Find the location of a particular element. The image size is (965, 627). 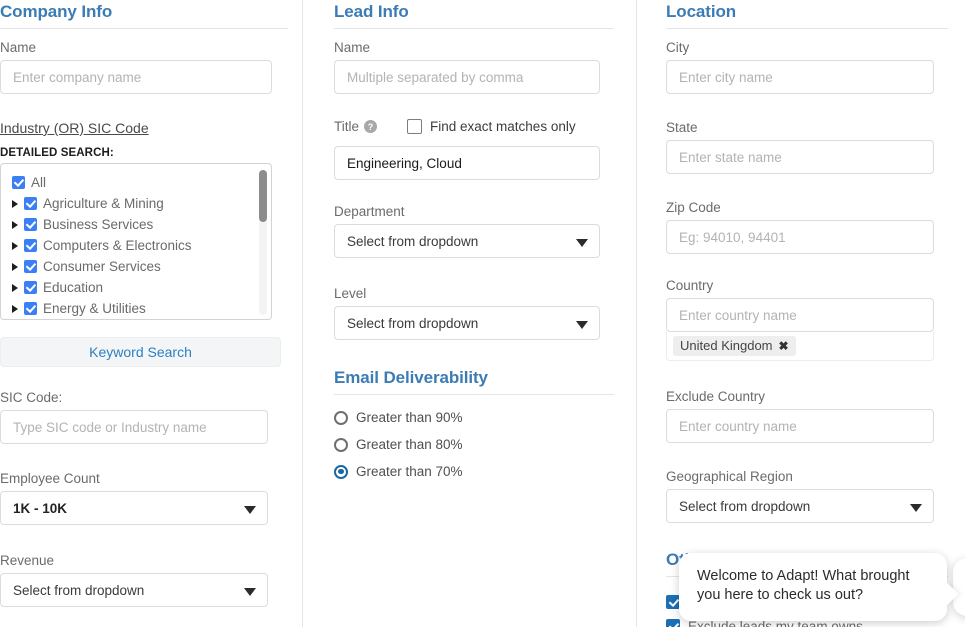

industry-list-item: Computers & Electronics is located at coordinates (136, 245).